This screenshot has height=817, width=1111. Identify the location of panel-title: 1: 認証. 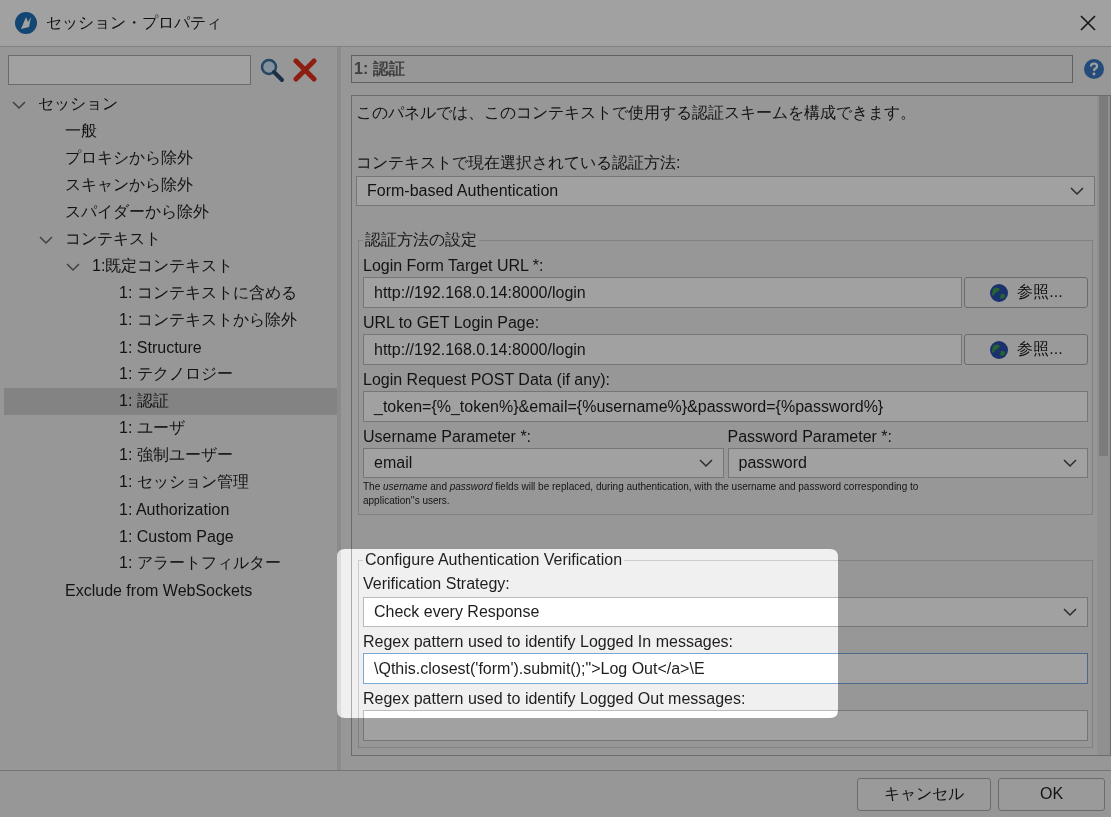
(712, 69).